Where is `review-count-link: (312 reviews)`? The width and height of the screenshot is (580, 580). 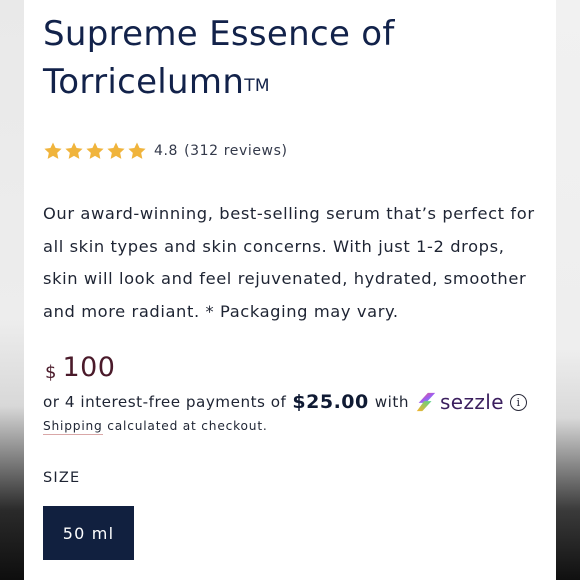 review-count-link: (312 reviews) is located at coordinates (236, 151).